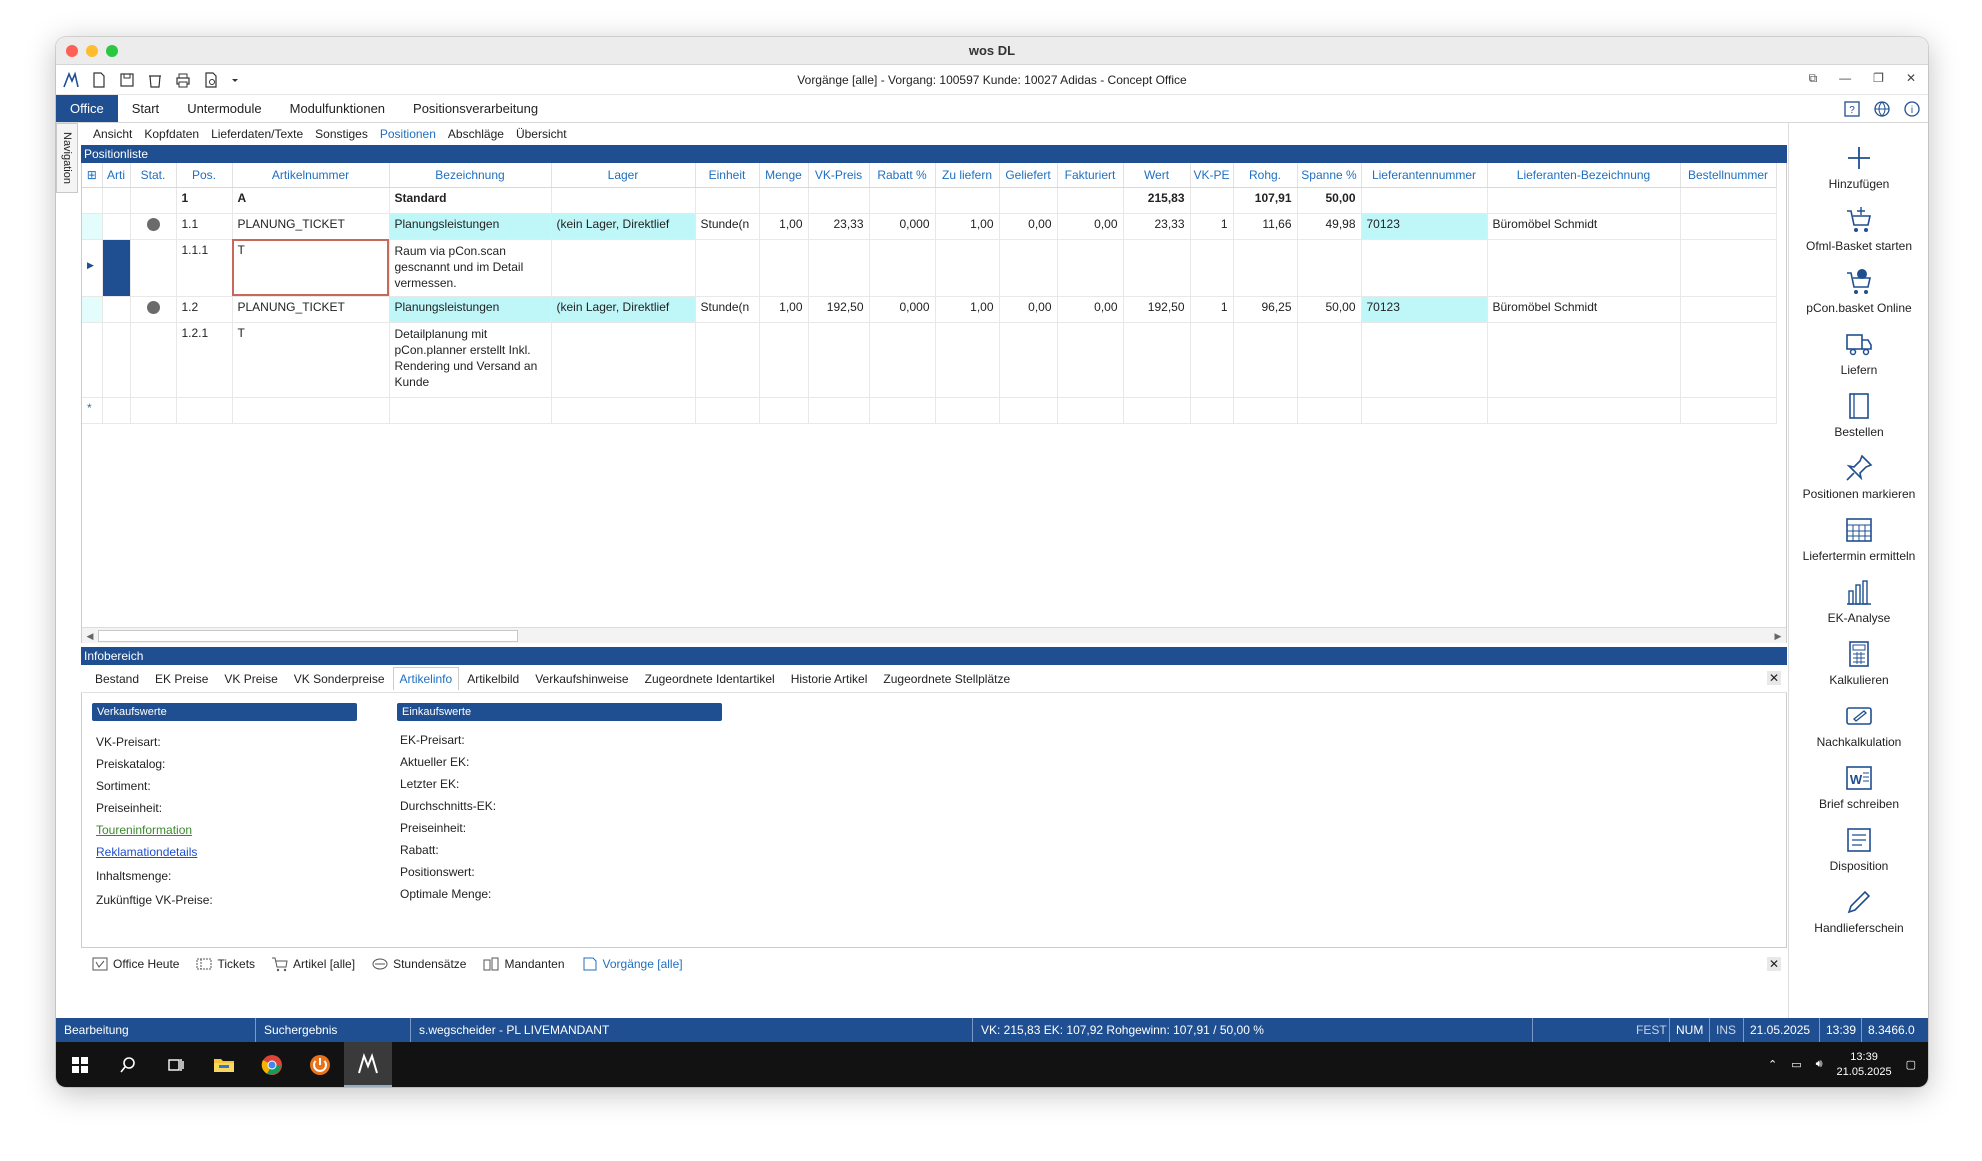 The width and height of the screenshot is (1982, 1161). What do you see at coordinates (311, 360) in the screenshot?
I see `artikelnummer-cell: T` at bounding box center [311, 360].